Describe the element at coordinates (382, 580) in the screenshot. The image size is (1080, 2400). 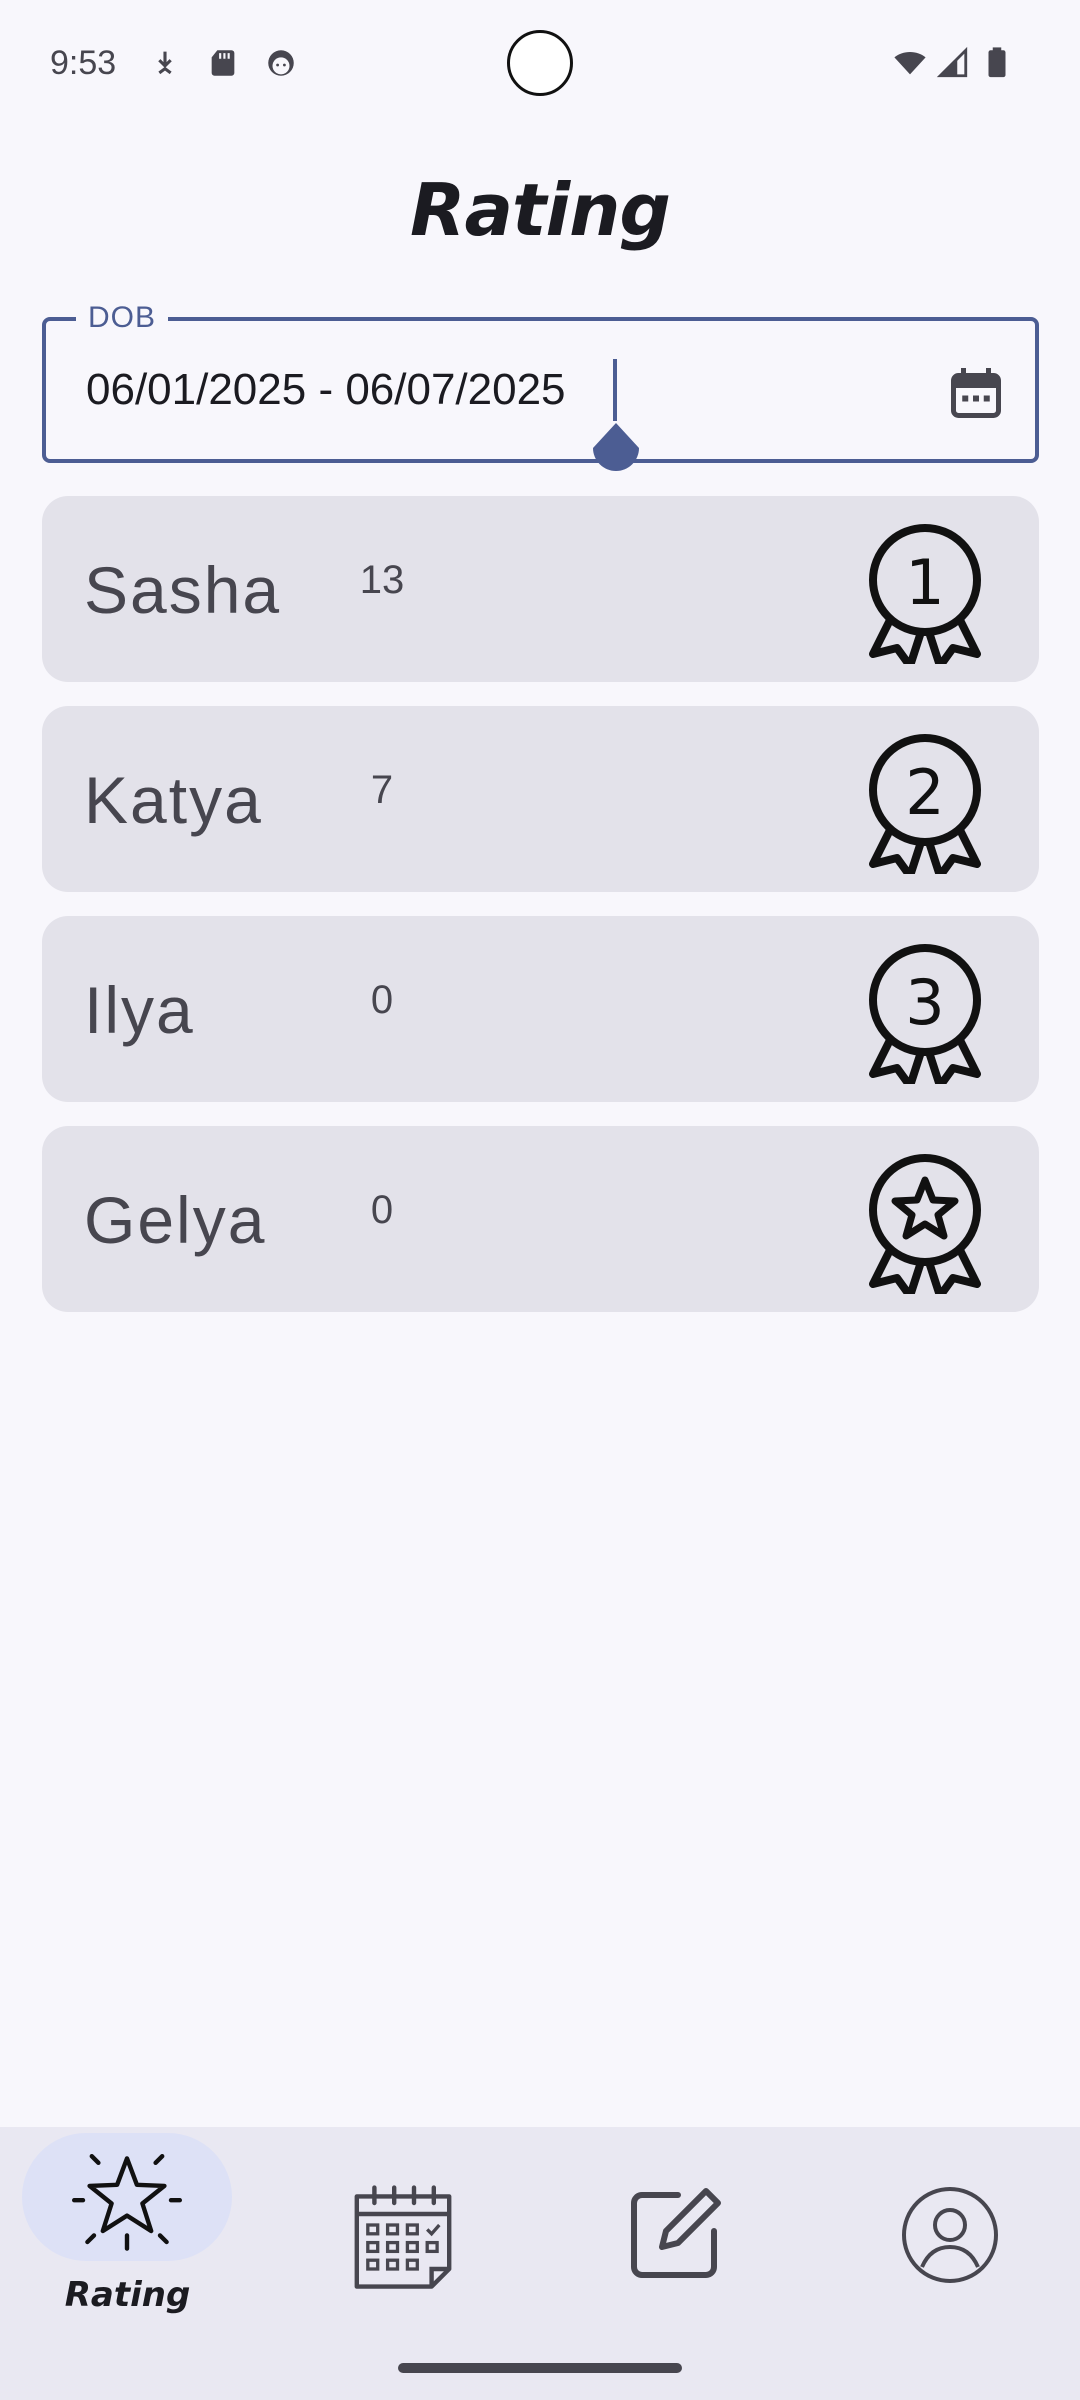
I see `player-score: 13` at that location.